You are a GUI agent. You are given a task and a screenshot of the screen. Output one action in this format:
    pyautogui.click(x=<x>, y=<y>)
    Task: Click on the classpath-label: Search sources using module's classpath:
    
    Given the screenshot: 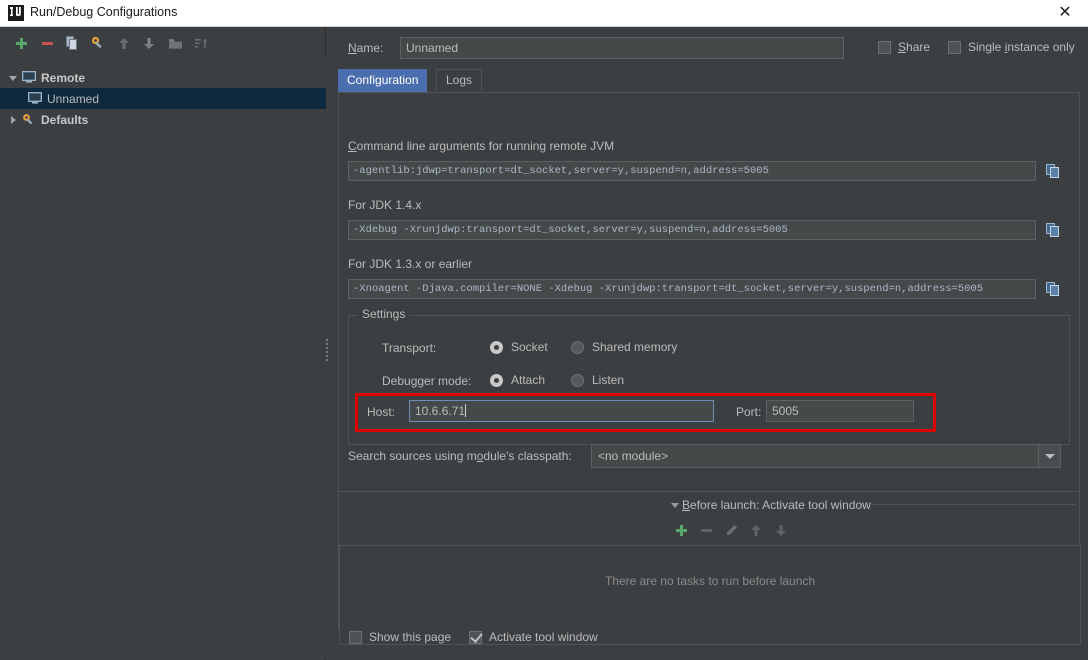 What is the action you would take?
    pyautogui.click(x=460, y=456)
    